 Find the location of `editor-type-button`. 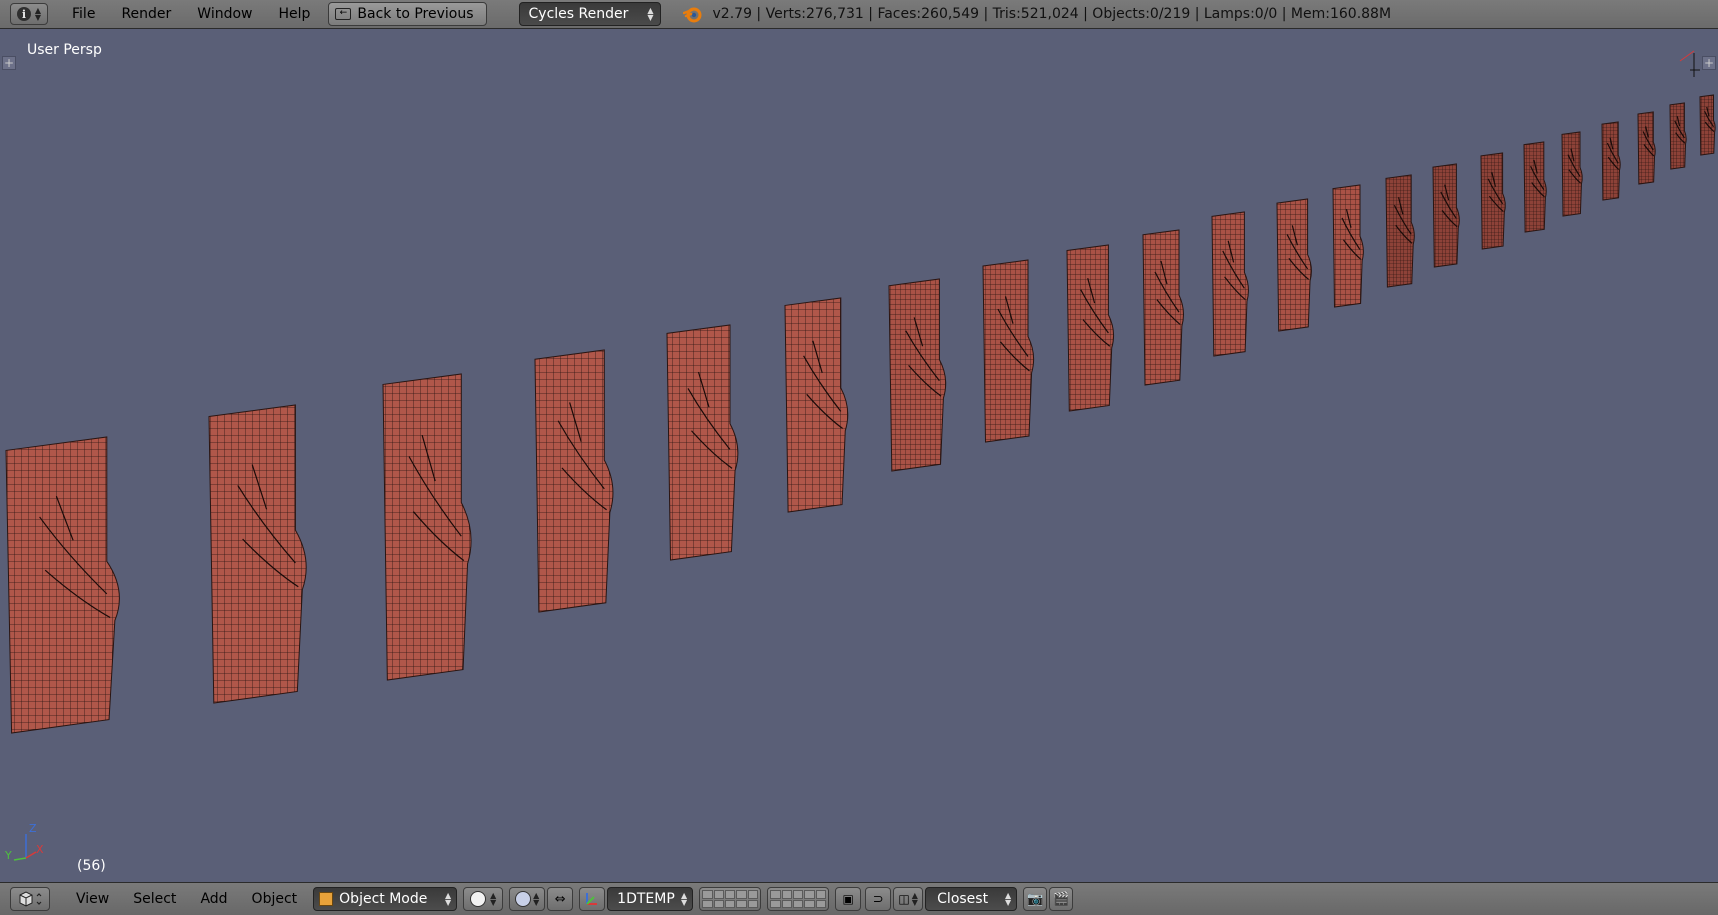

editor-type-button is located at coordinates (30, 899).